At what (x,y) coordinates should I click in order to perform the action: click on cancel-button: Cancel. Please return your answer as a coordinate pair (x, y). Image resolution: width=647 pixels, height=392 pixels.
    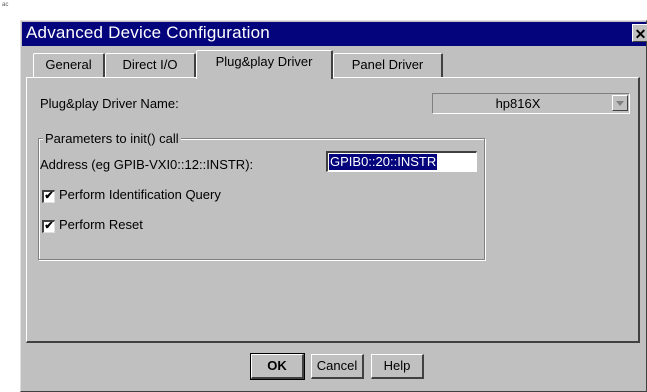
    Looking at the image, I should click on (337, 366).